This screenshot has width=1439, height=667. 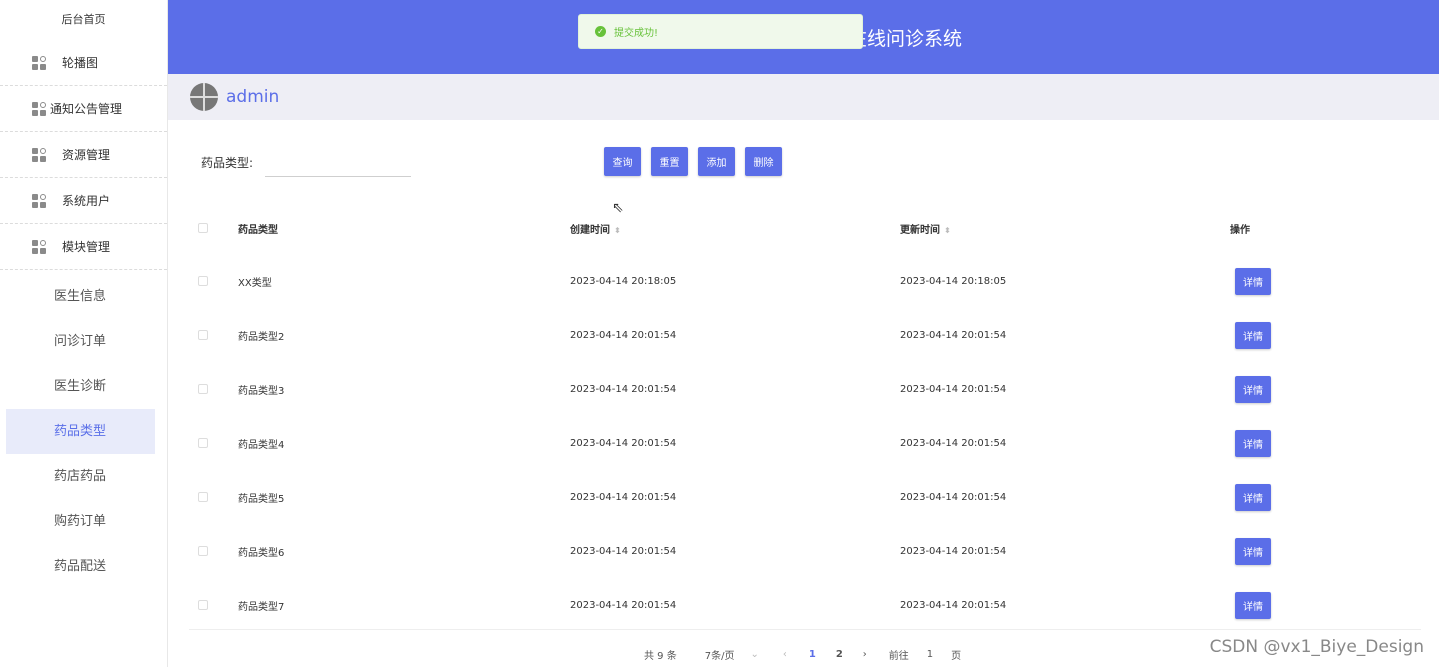 What do you see at coordinates (1240, 230) in the screenshot?
I see `header-label: 操作` at bounding box center [1240, 230].